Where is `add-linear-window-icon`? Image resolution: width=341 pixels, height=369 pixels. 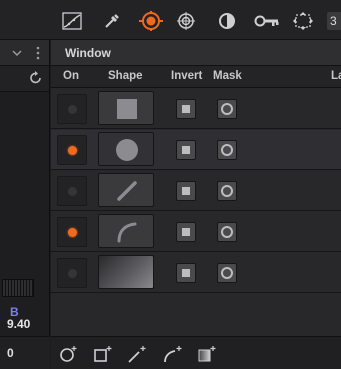 add-linear-window-icon is located at coordinates (137, 354).